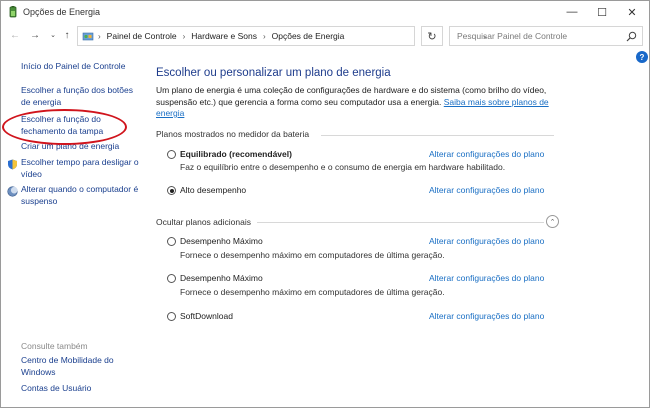 This screenshot has height=408, width=650. Describe the element at coordinates (54, 346) in the screenshot. I see `see-also-heading: Consulte também` at that location.